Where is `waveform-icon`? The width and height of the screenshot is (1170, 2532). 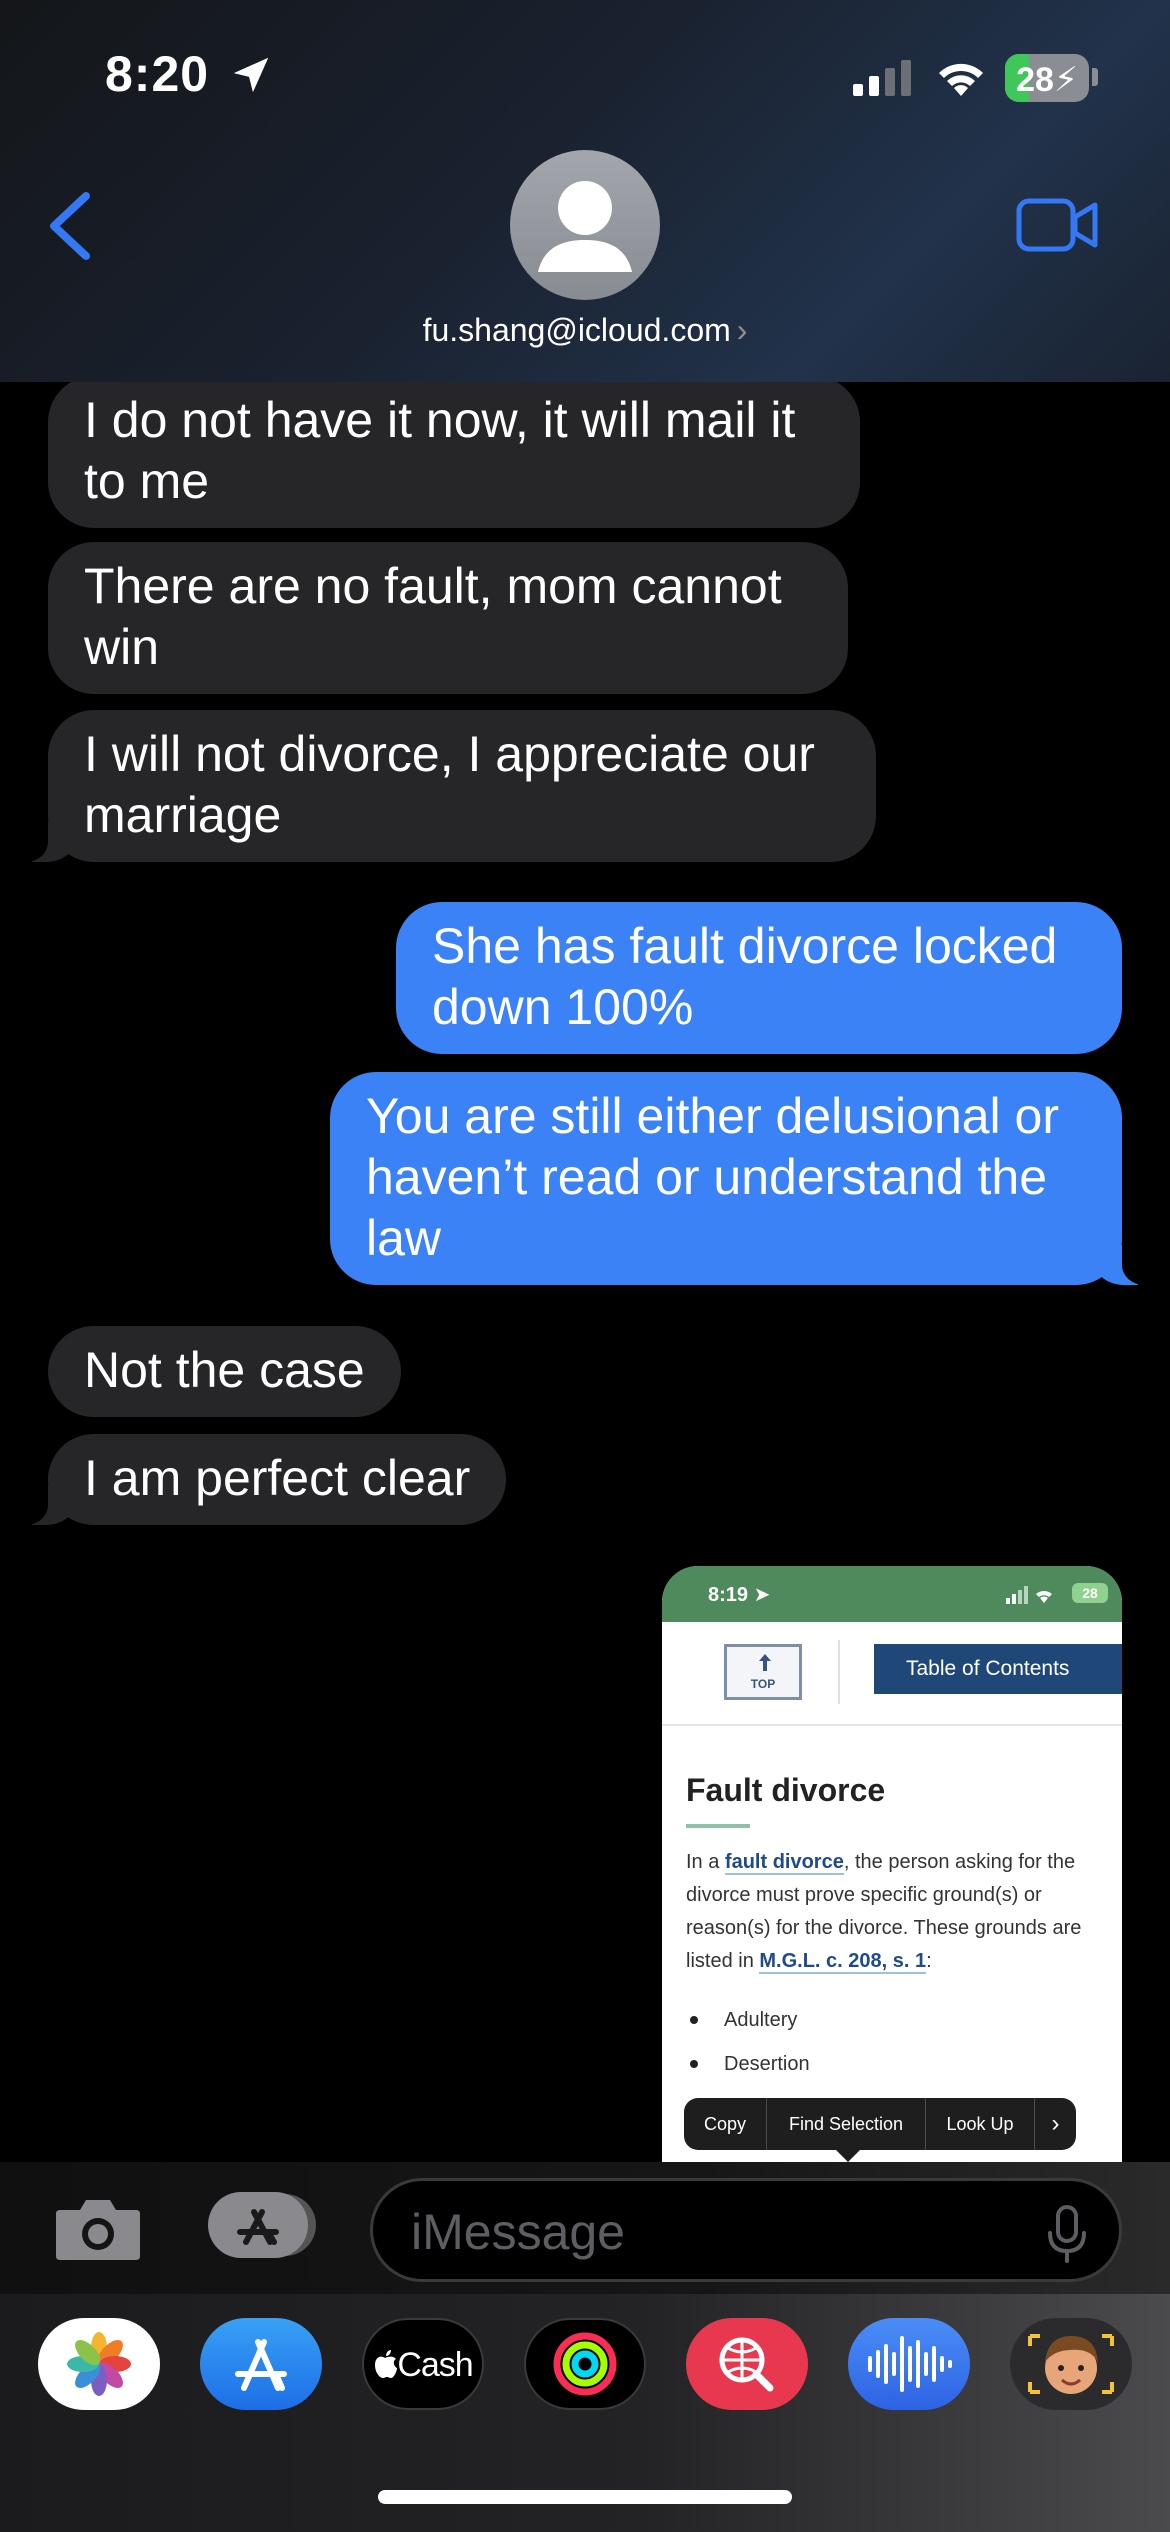 waveform-icon is located at coordinates (910, 2364).